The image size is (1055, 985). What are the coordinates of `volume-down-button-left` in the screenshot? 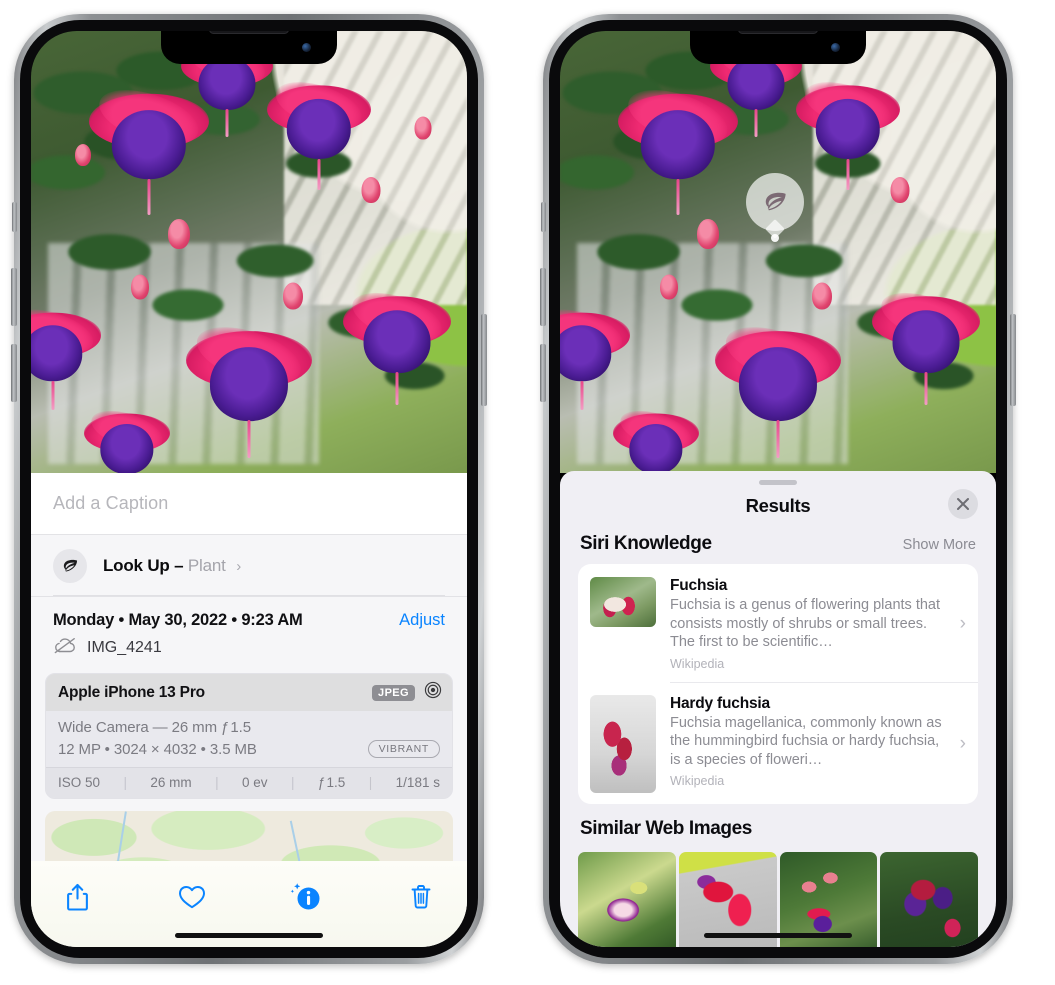 It's located at (14, 373).